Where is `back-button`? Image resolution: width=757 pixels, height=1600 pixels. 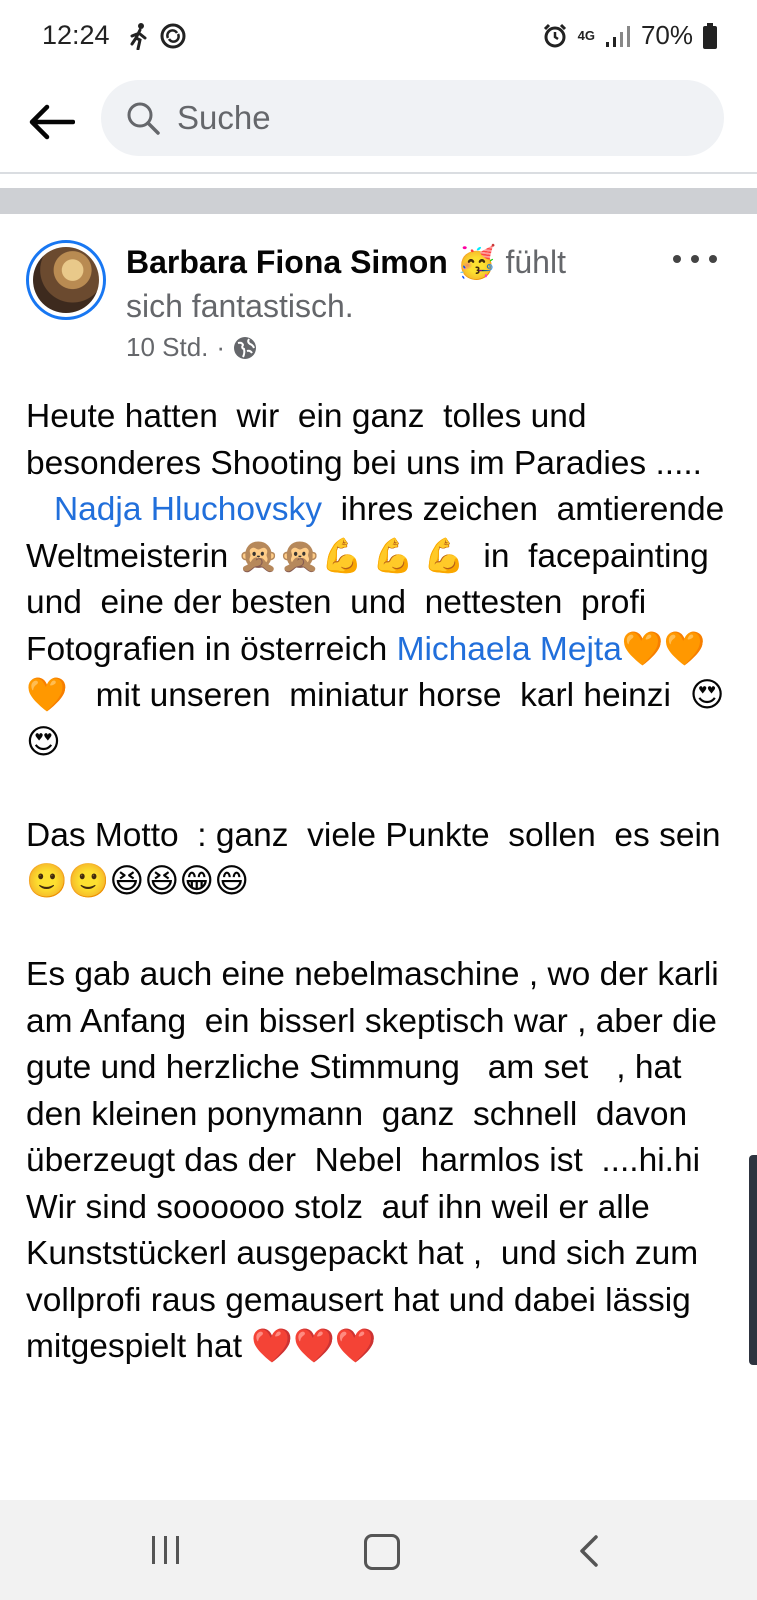 back-button is located at coordinates (52, 122).